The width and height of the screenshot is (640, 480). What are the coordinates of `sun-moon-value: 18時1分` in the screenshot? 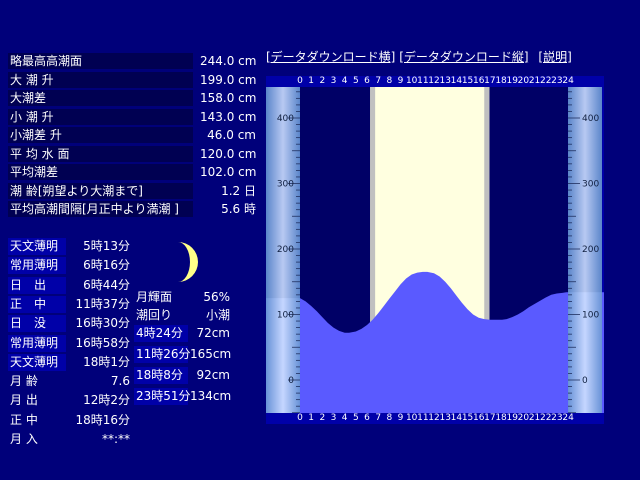 It's located at (106, 361).